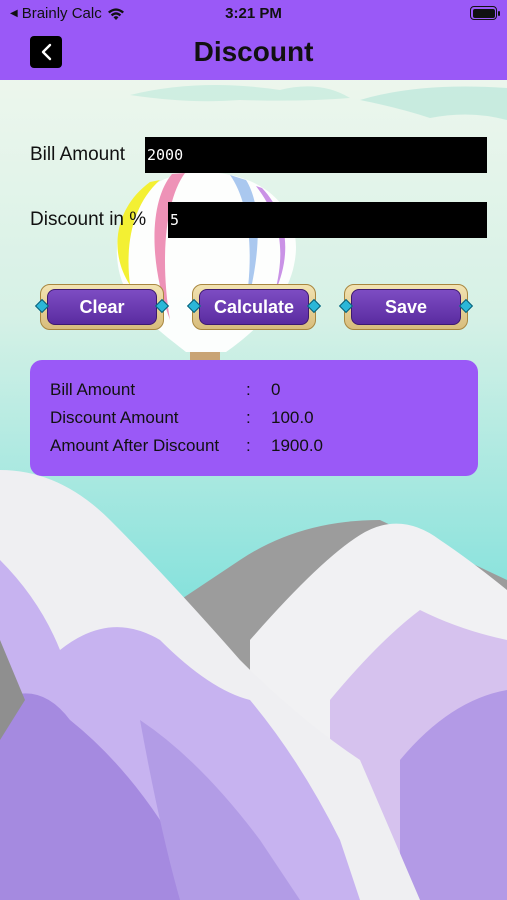 This screenshot has height=900, width=507. Describe the element at coordinates (327, 220) in the screenshot. I see `discount-percent-input` at that location.